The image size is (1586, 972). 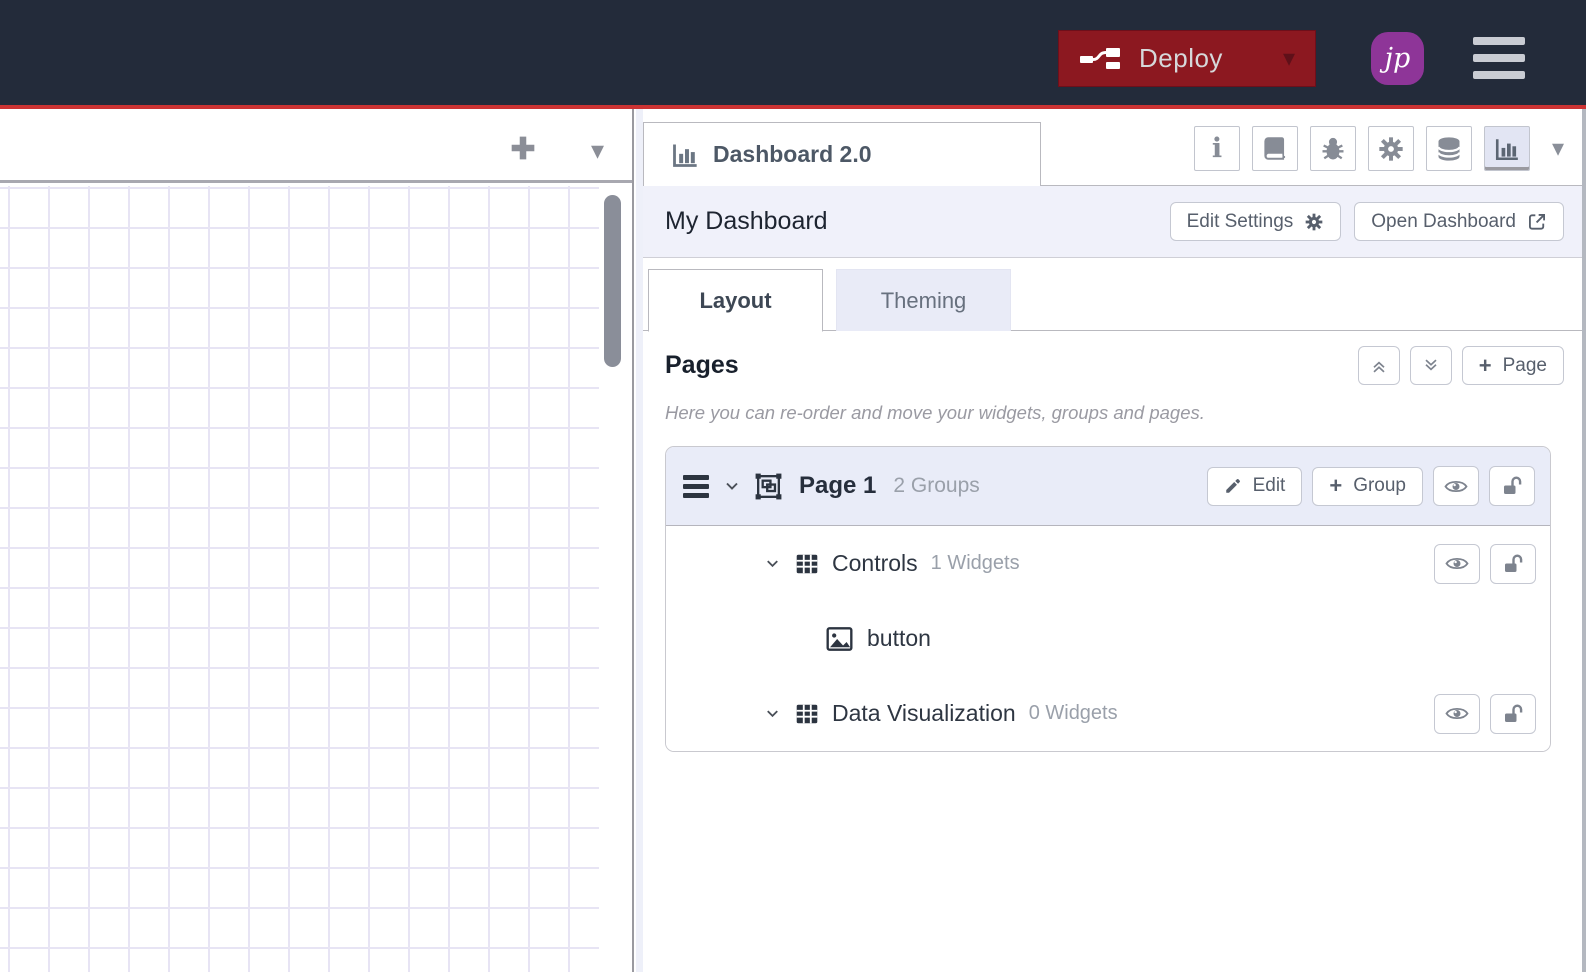 I want to click on edit-page-label: Edit, so click(x=1269, y=485).